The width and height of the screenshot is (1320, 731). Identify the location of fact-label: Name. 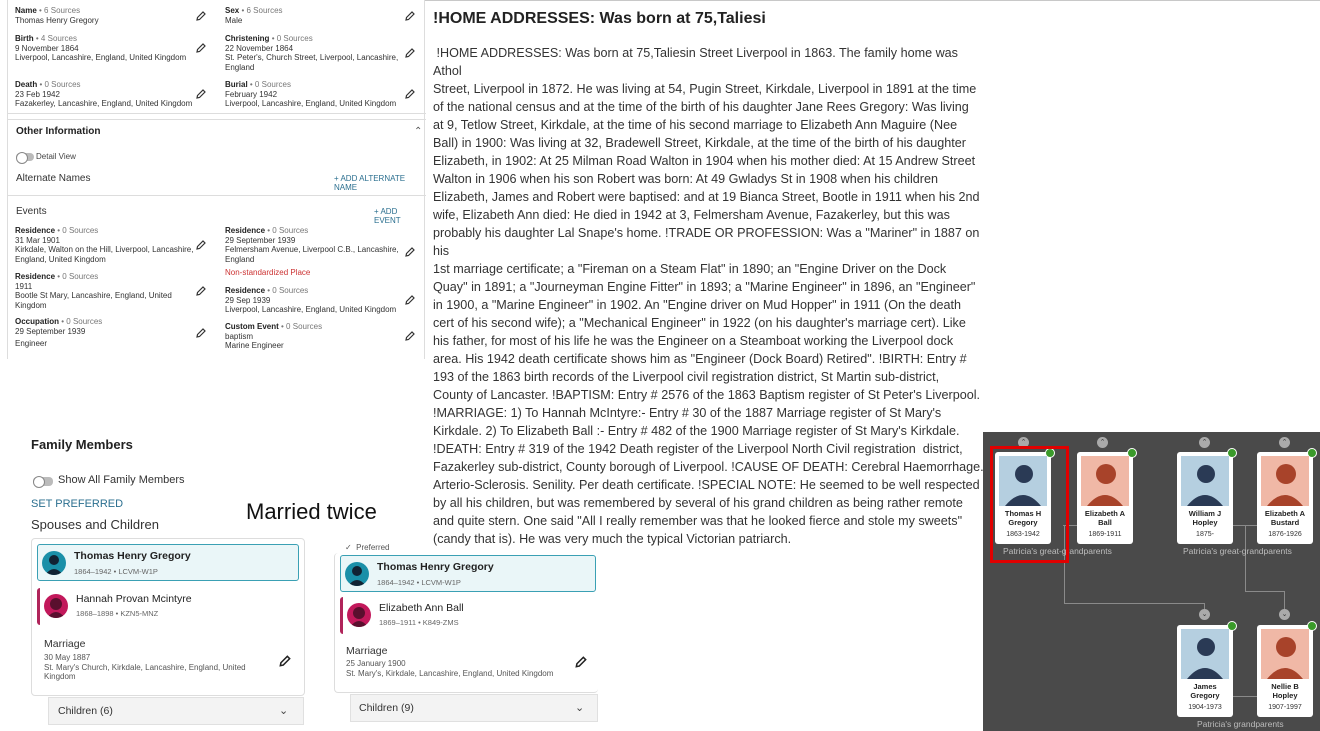
(26, 10).